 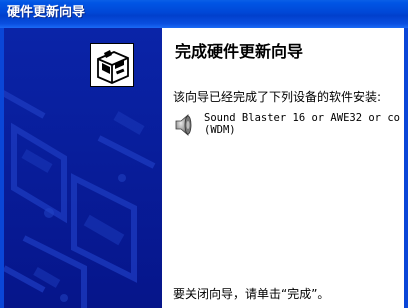 I want to click on device-name-line1: Sound Blaster 16 or AWE32 or co, so click(x=302, y=118).